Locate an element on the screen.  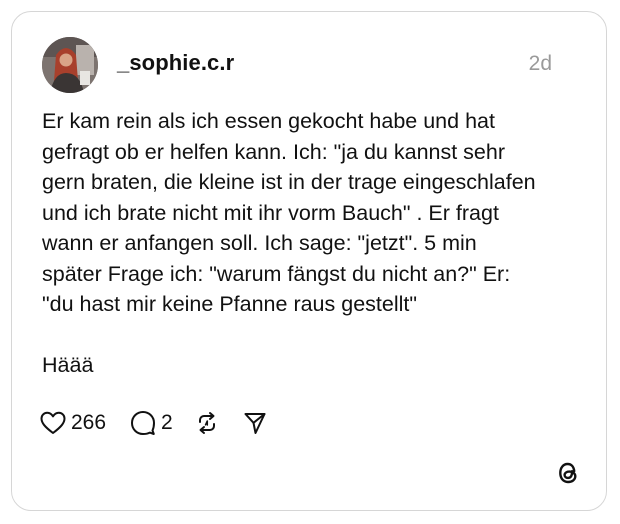
post-timestamp: 2d is located at coordinates (540, 63).